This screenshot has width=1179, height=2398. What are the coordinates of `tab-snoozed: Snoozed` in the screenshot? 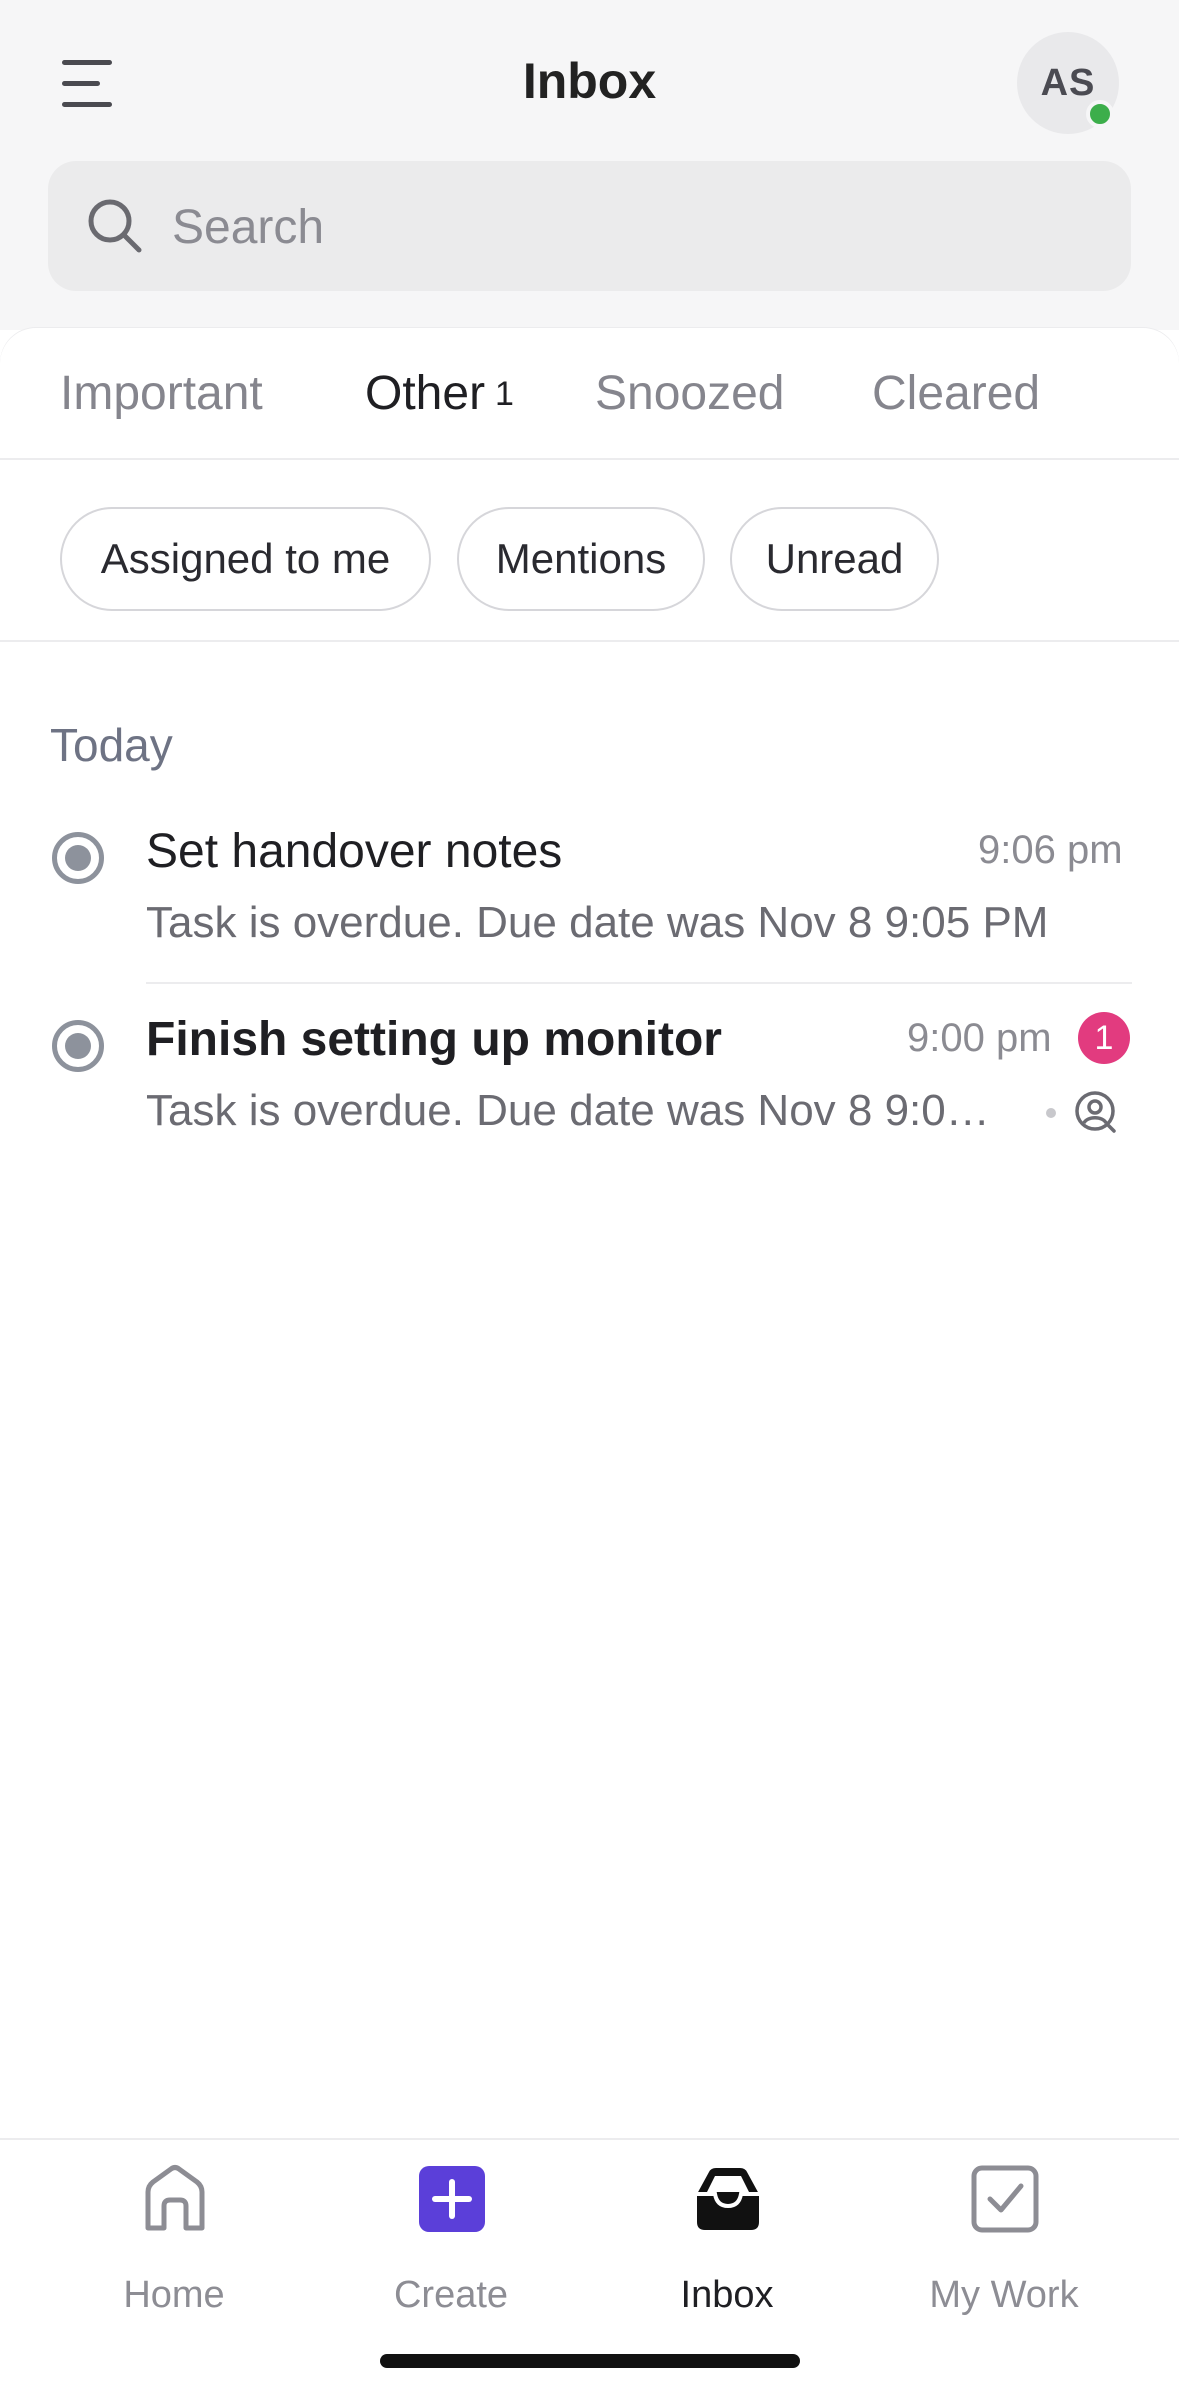 It's located at (690, 393).